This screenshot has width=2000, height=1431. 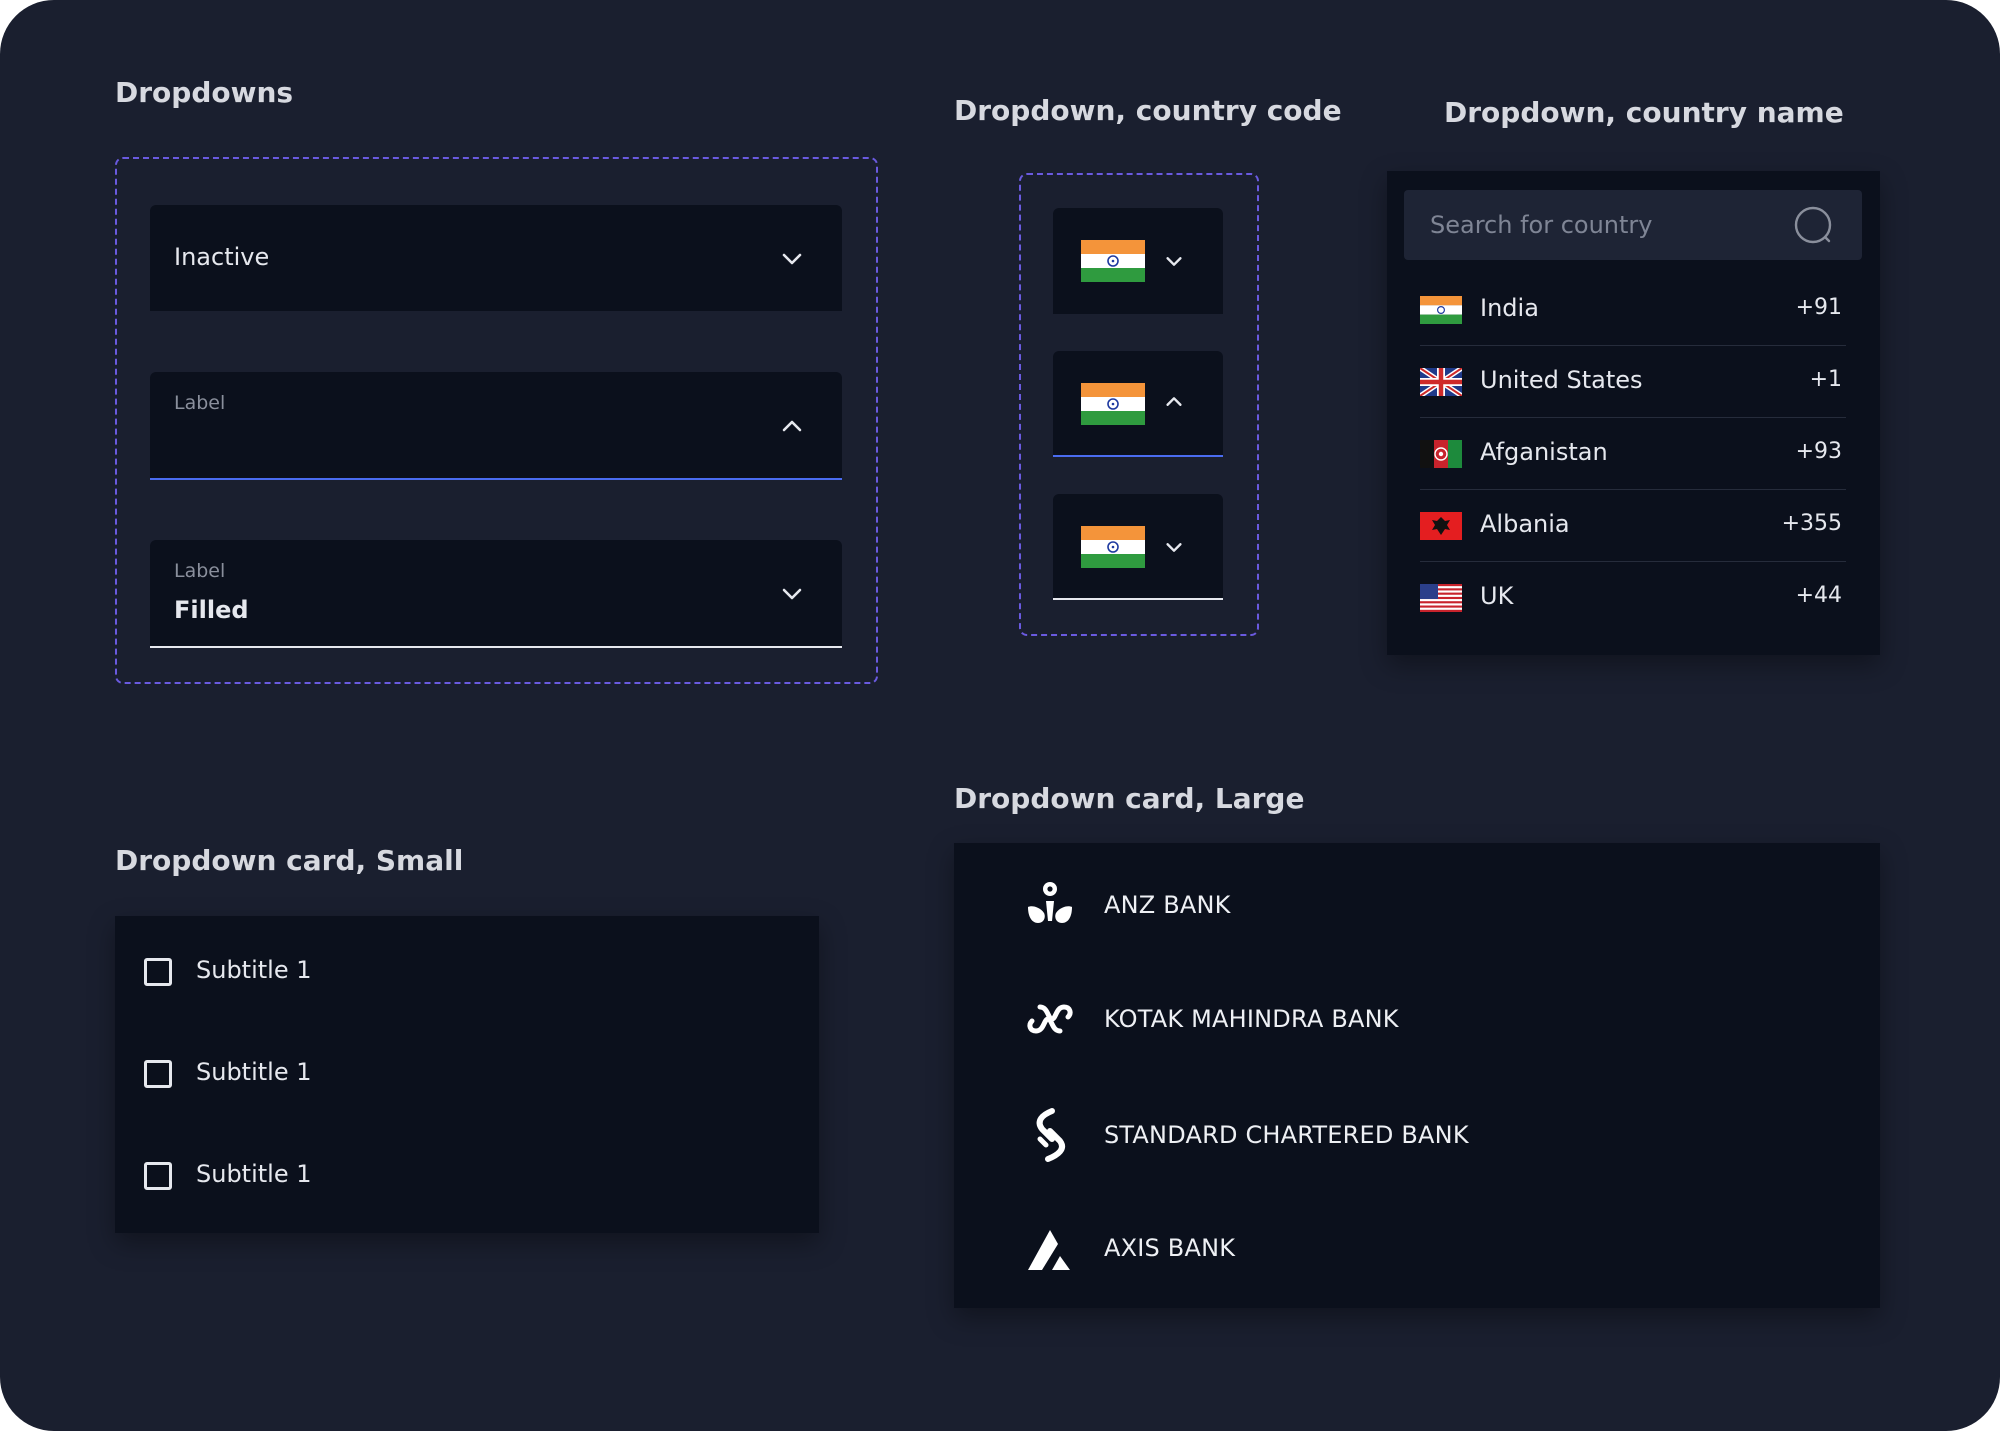 I want to click on country-option: United States +1, so click(x=1633, y=382).